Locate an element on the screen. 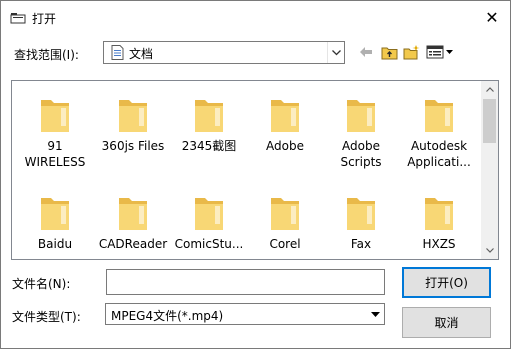  file-name-input is located at coordinates (245, 282).